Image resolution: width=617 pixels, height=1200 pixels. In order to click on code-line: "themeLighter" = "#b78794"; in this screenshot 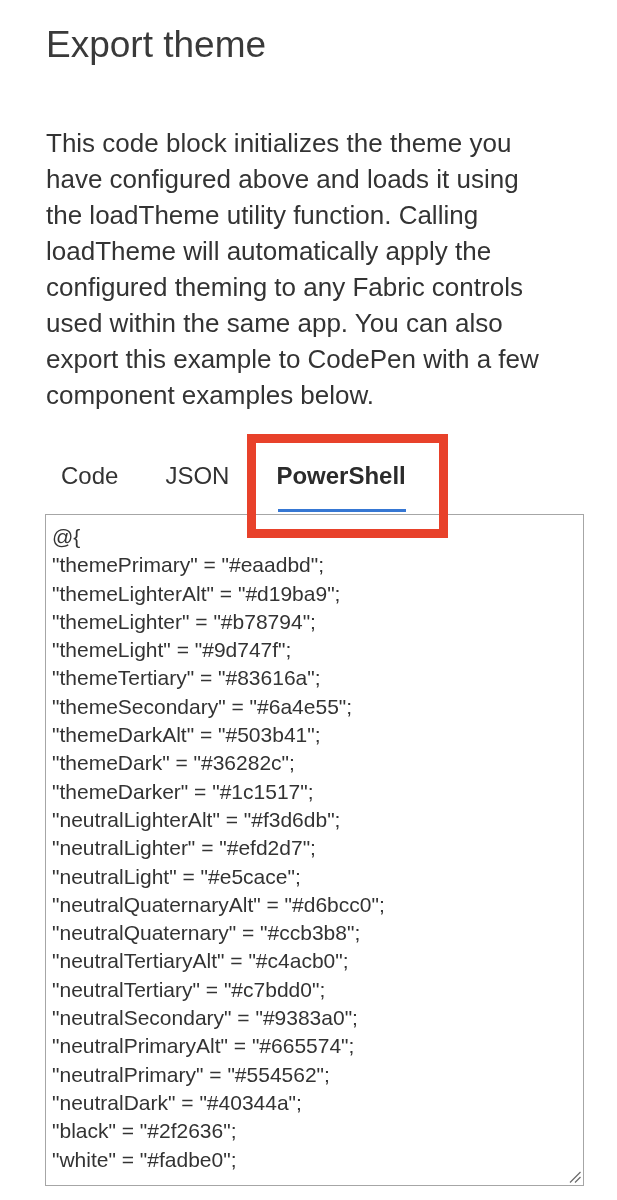, I will do `click(184, 621)`.